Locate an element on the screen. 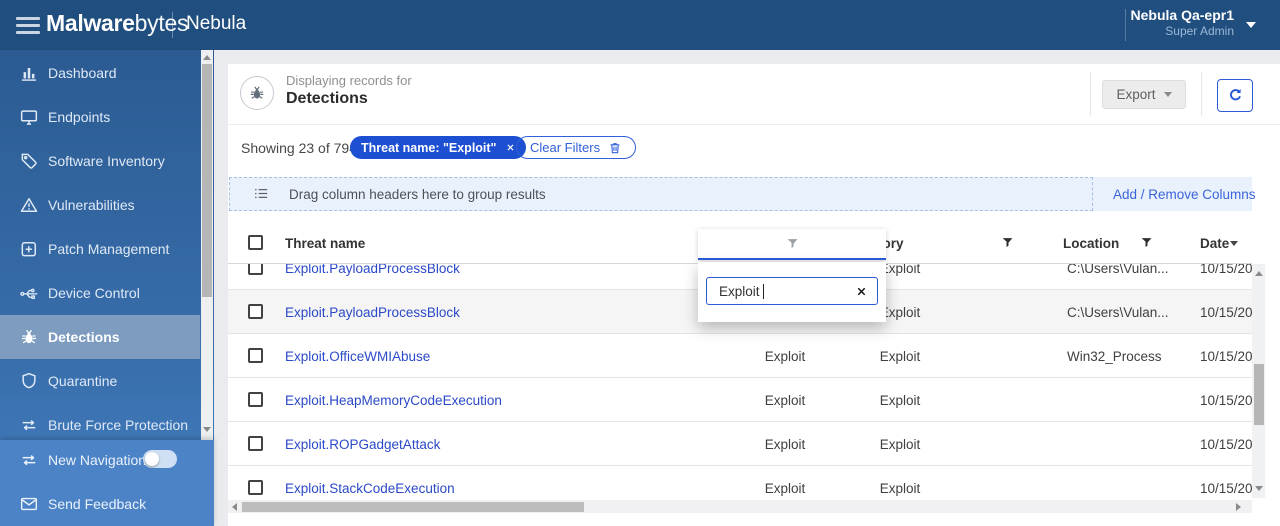 Image resolution: width=1280 pixels, height=526 pixels. add-remove-columns-link: Add / Remove Columns is located at coordinates (1184, 194).